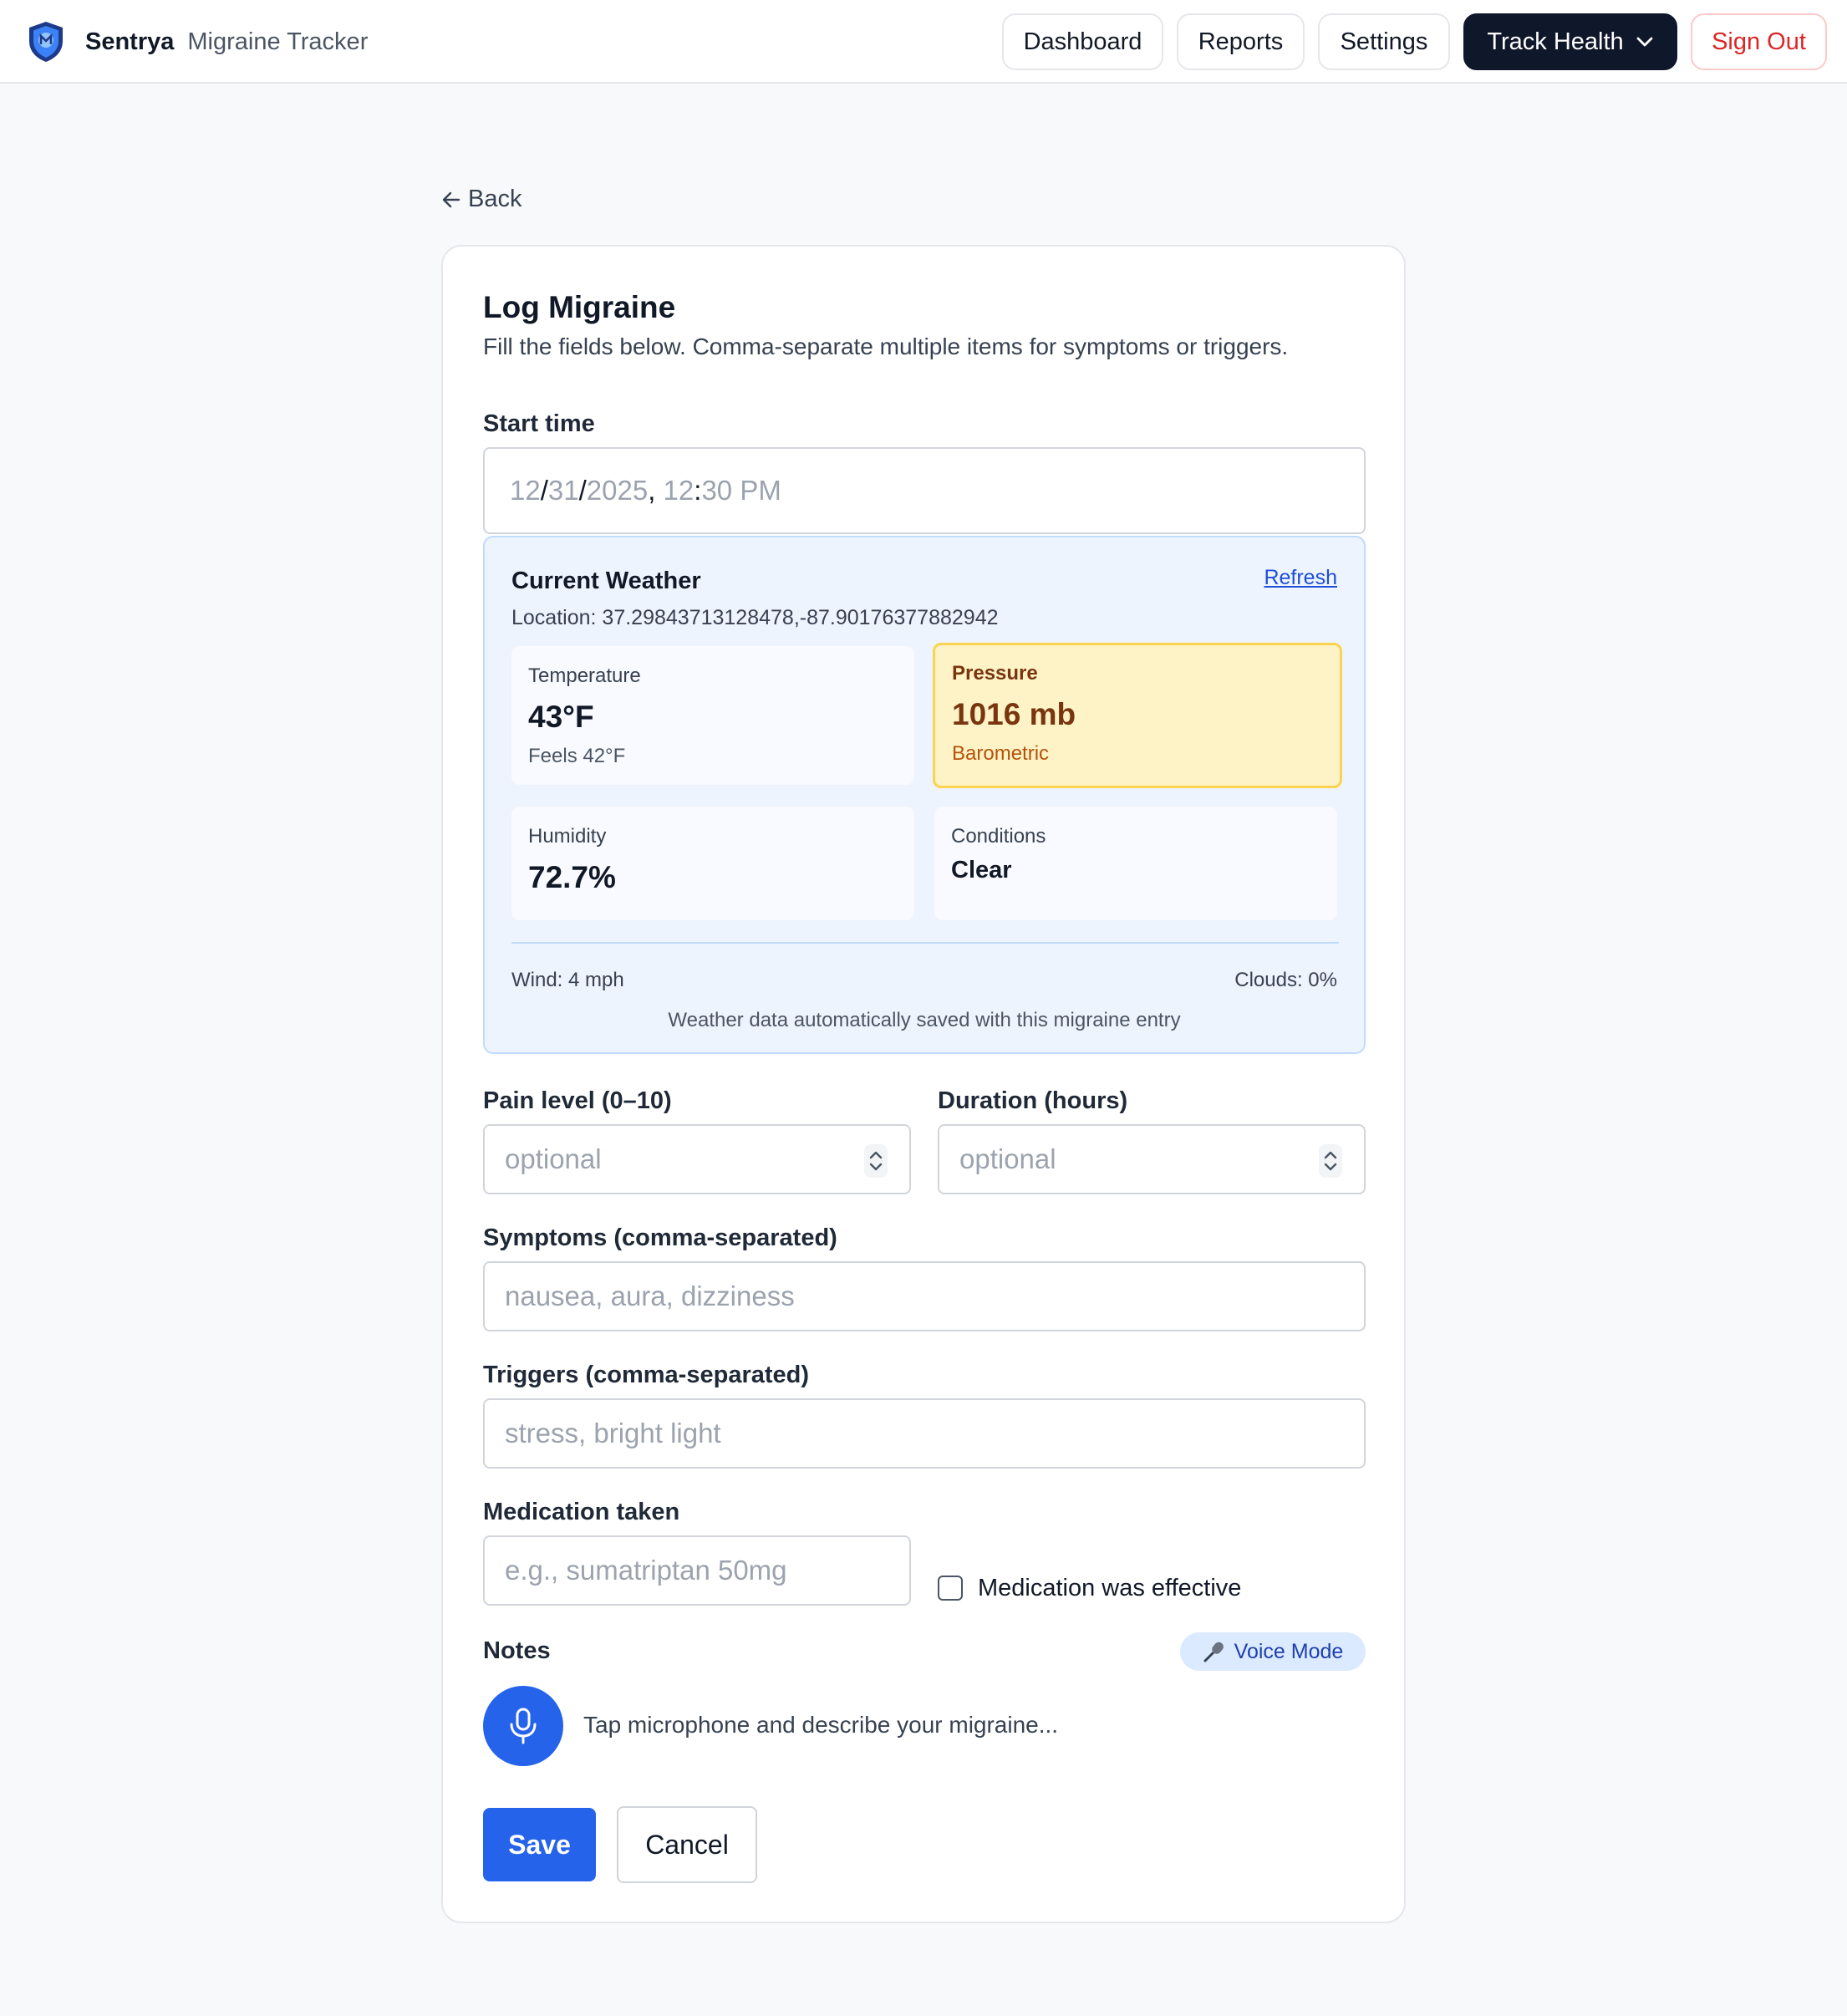 The width and height of the screenshot is (1847, 2016). Describe the element at coordinates (613, 1433) in the screenshot. I see `triggers-placeholder: stress, bright light` at that location.